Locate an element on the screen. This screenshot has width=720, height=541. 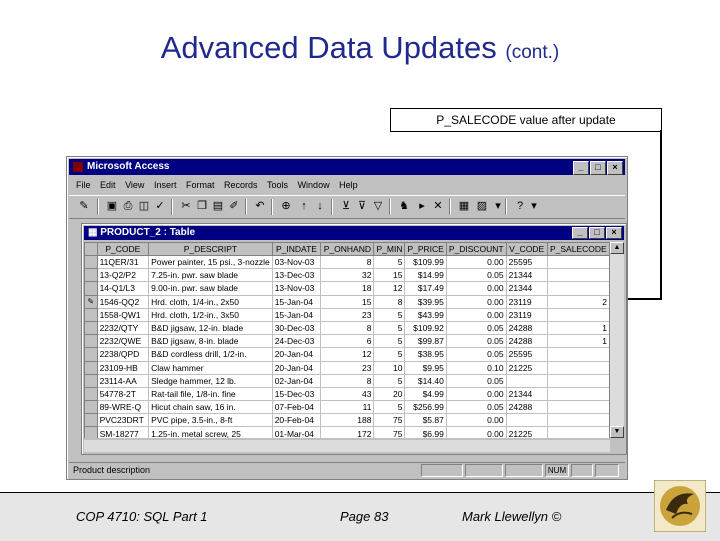
cell-v-code: 23119 is located at coordinates (526, 301).